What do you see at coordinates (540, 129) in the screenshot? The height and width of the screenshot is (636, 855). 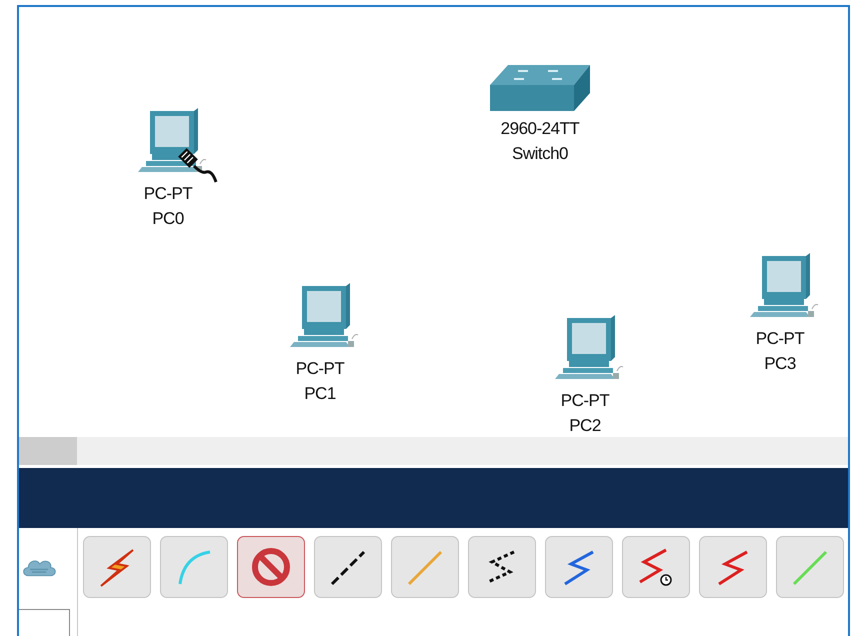 I see `device-model-label: 2960-24TT` at bounding box center [540, 129].